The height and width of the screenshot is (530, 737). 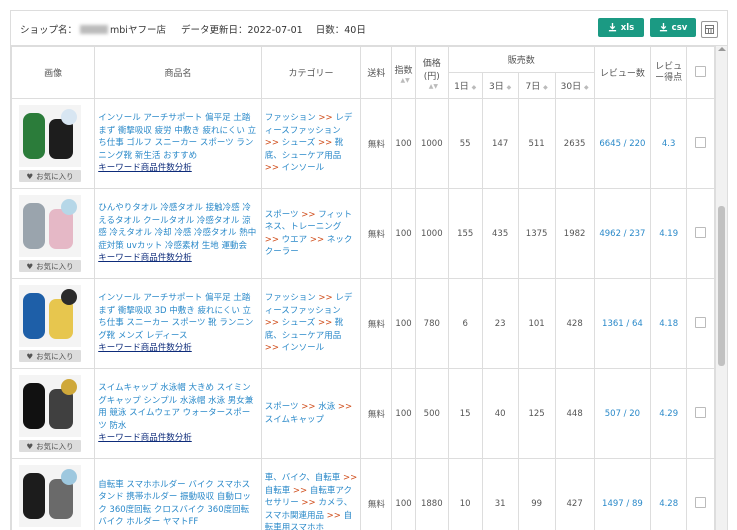 I want to click on col-sales-30d: 30日 ◆, so click(x=574, y=86).